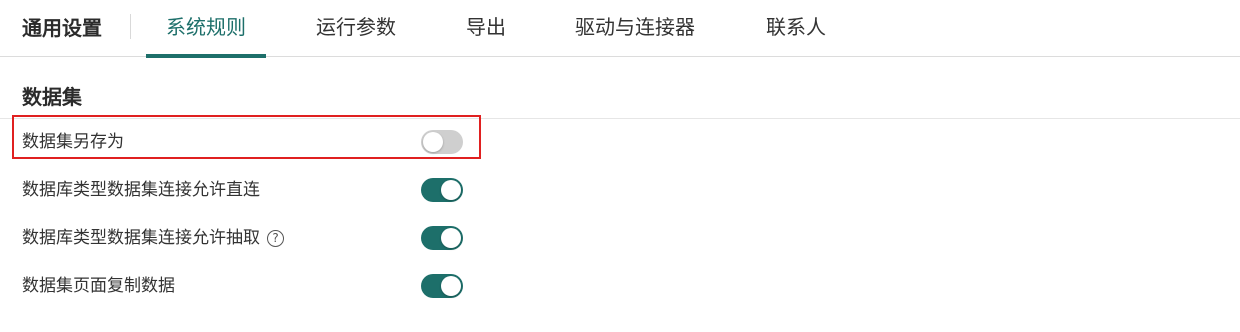 This screenshot has height=332, width=1240. I want to click on section-title: 数据集, so click(52, 97).